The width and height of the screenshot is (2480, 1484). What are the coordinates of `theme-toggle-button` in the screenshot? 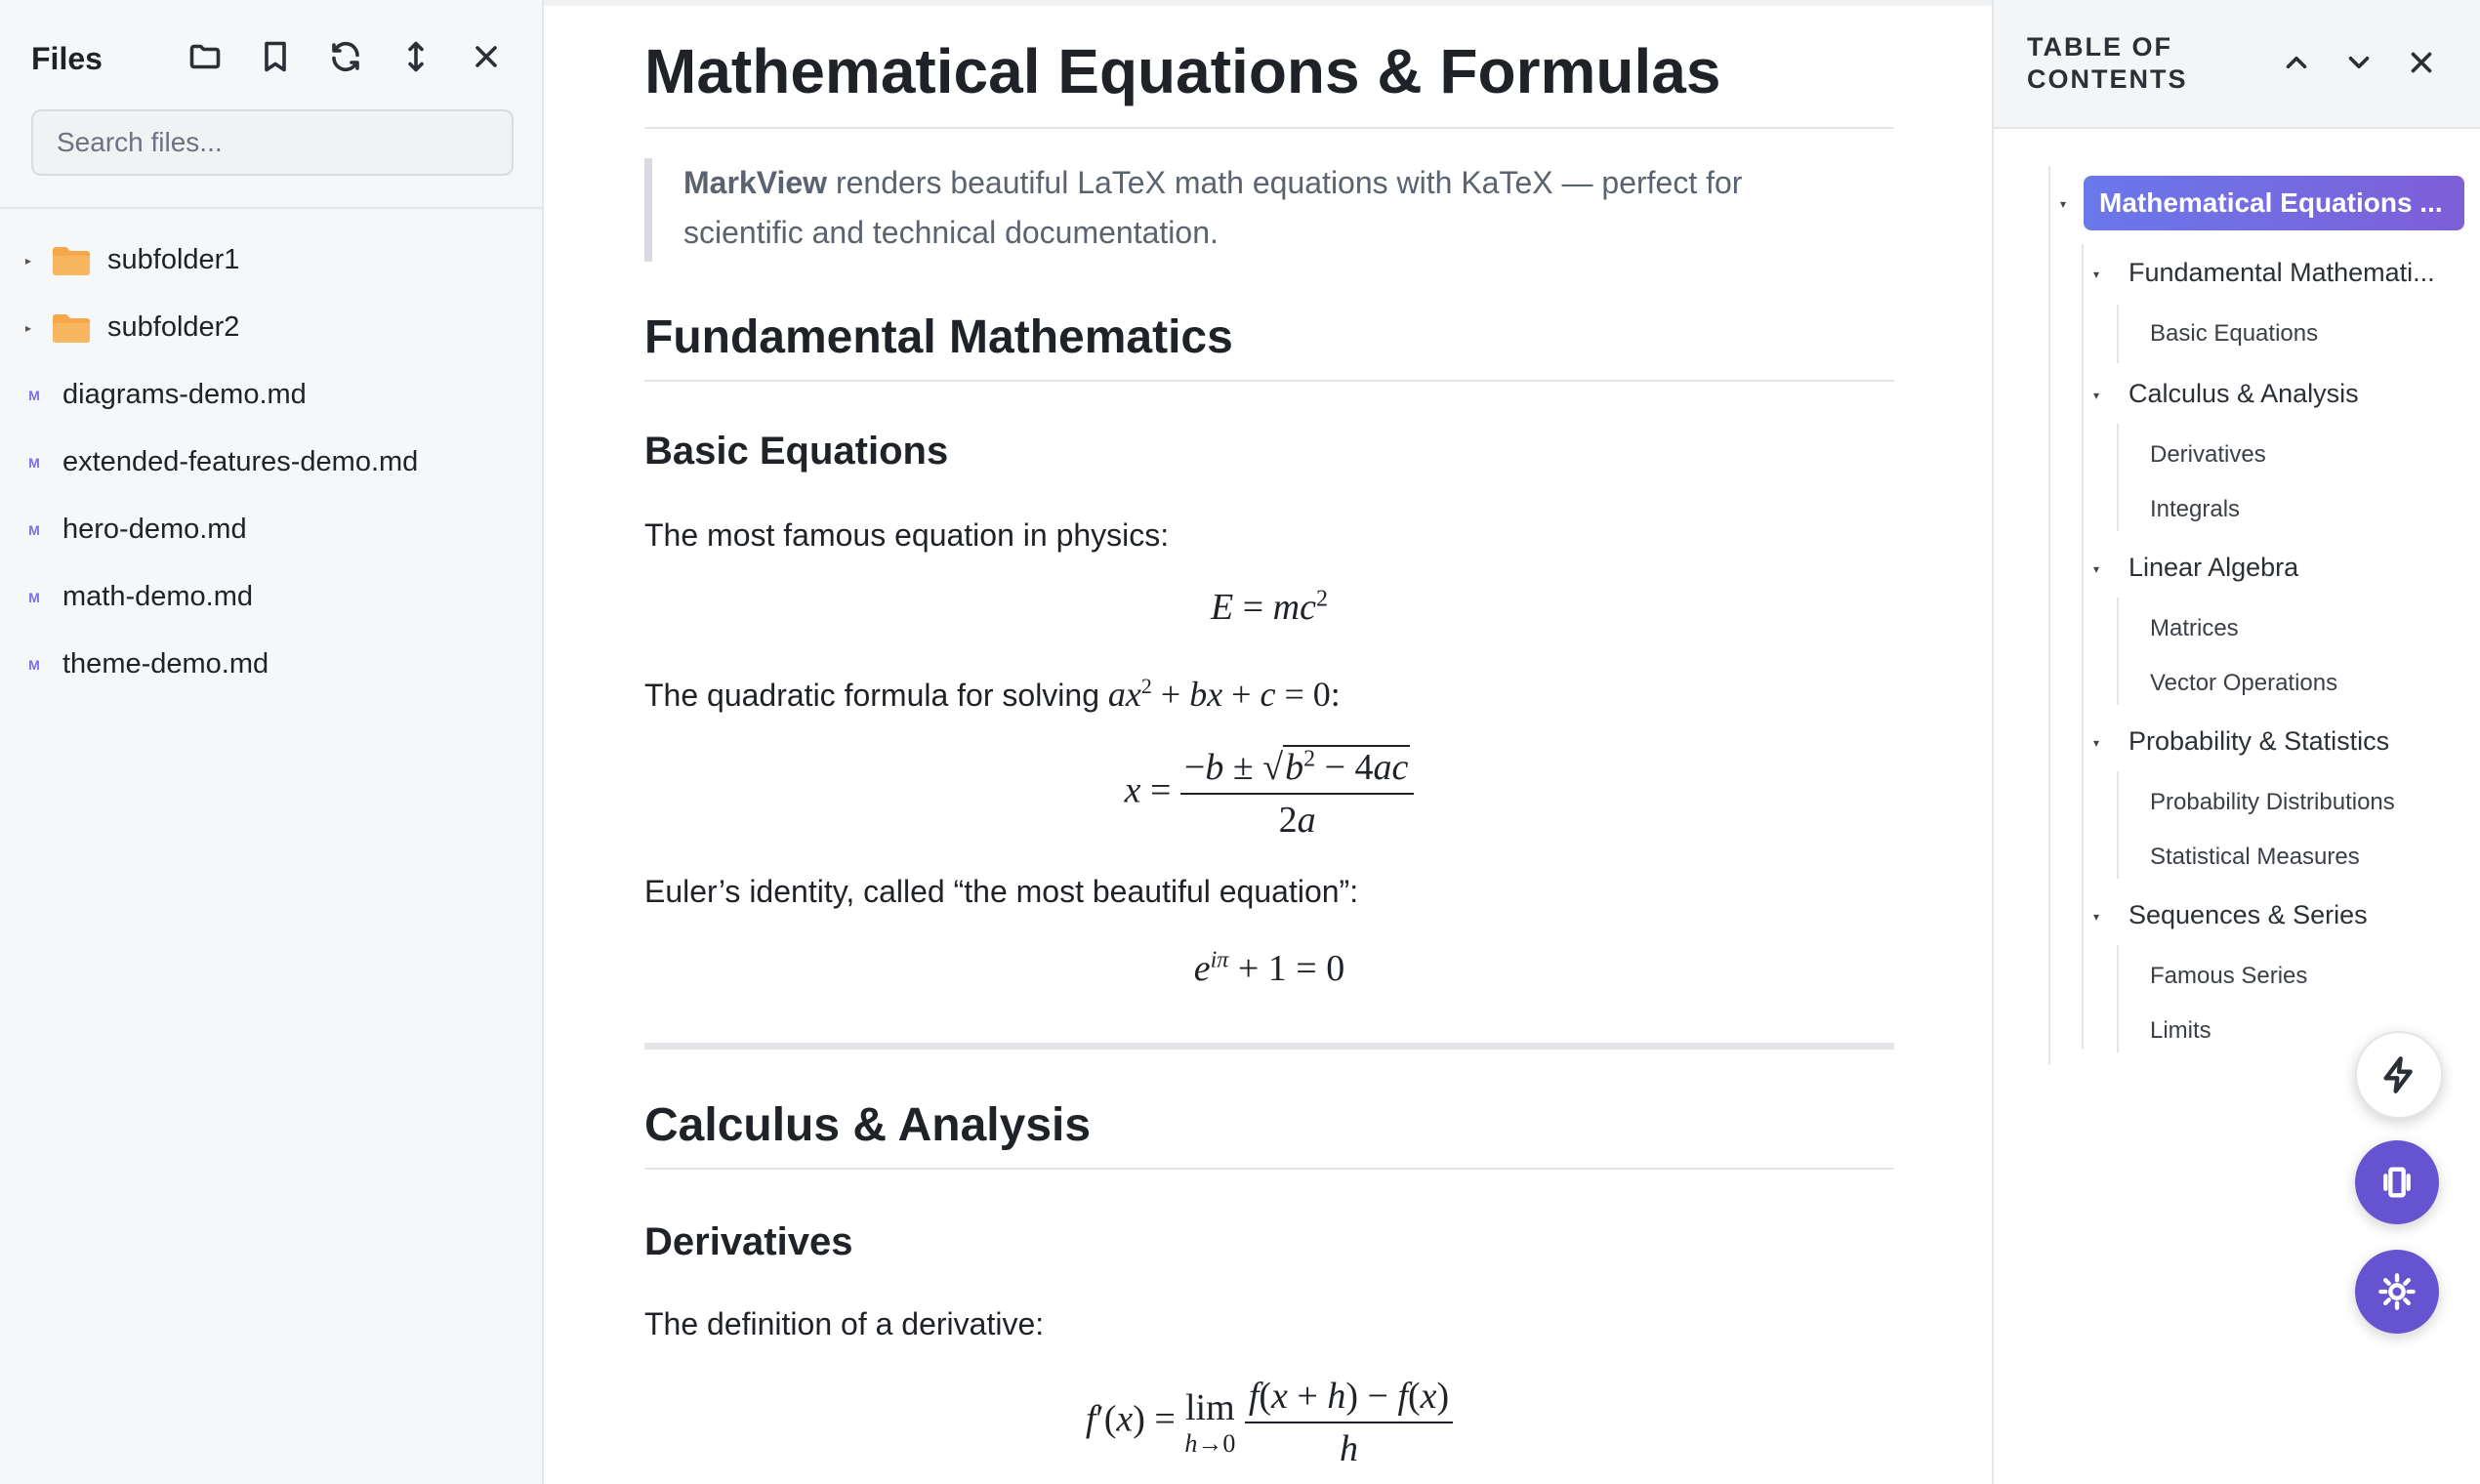 It's located at (2397, 1292).